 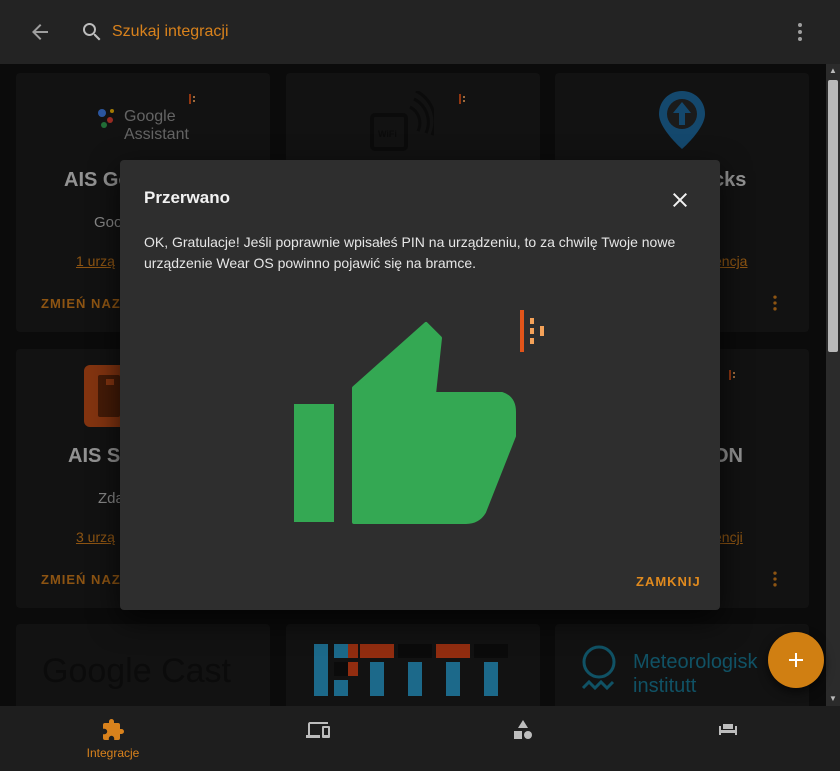 What do you see at coordinates (92, 32) in the screenshot?
I see `search-icon` at bounding box center [92, 32].